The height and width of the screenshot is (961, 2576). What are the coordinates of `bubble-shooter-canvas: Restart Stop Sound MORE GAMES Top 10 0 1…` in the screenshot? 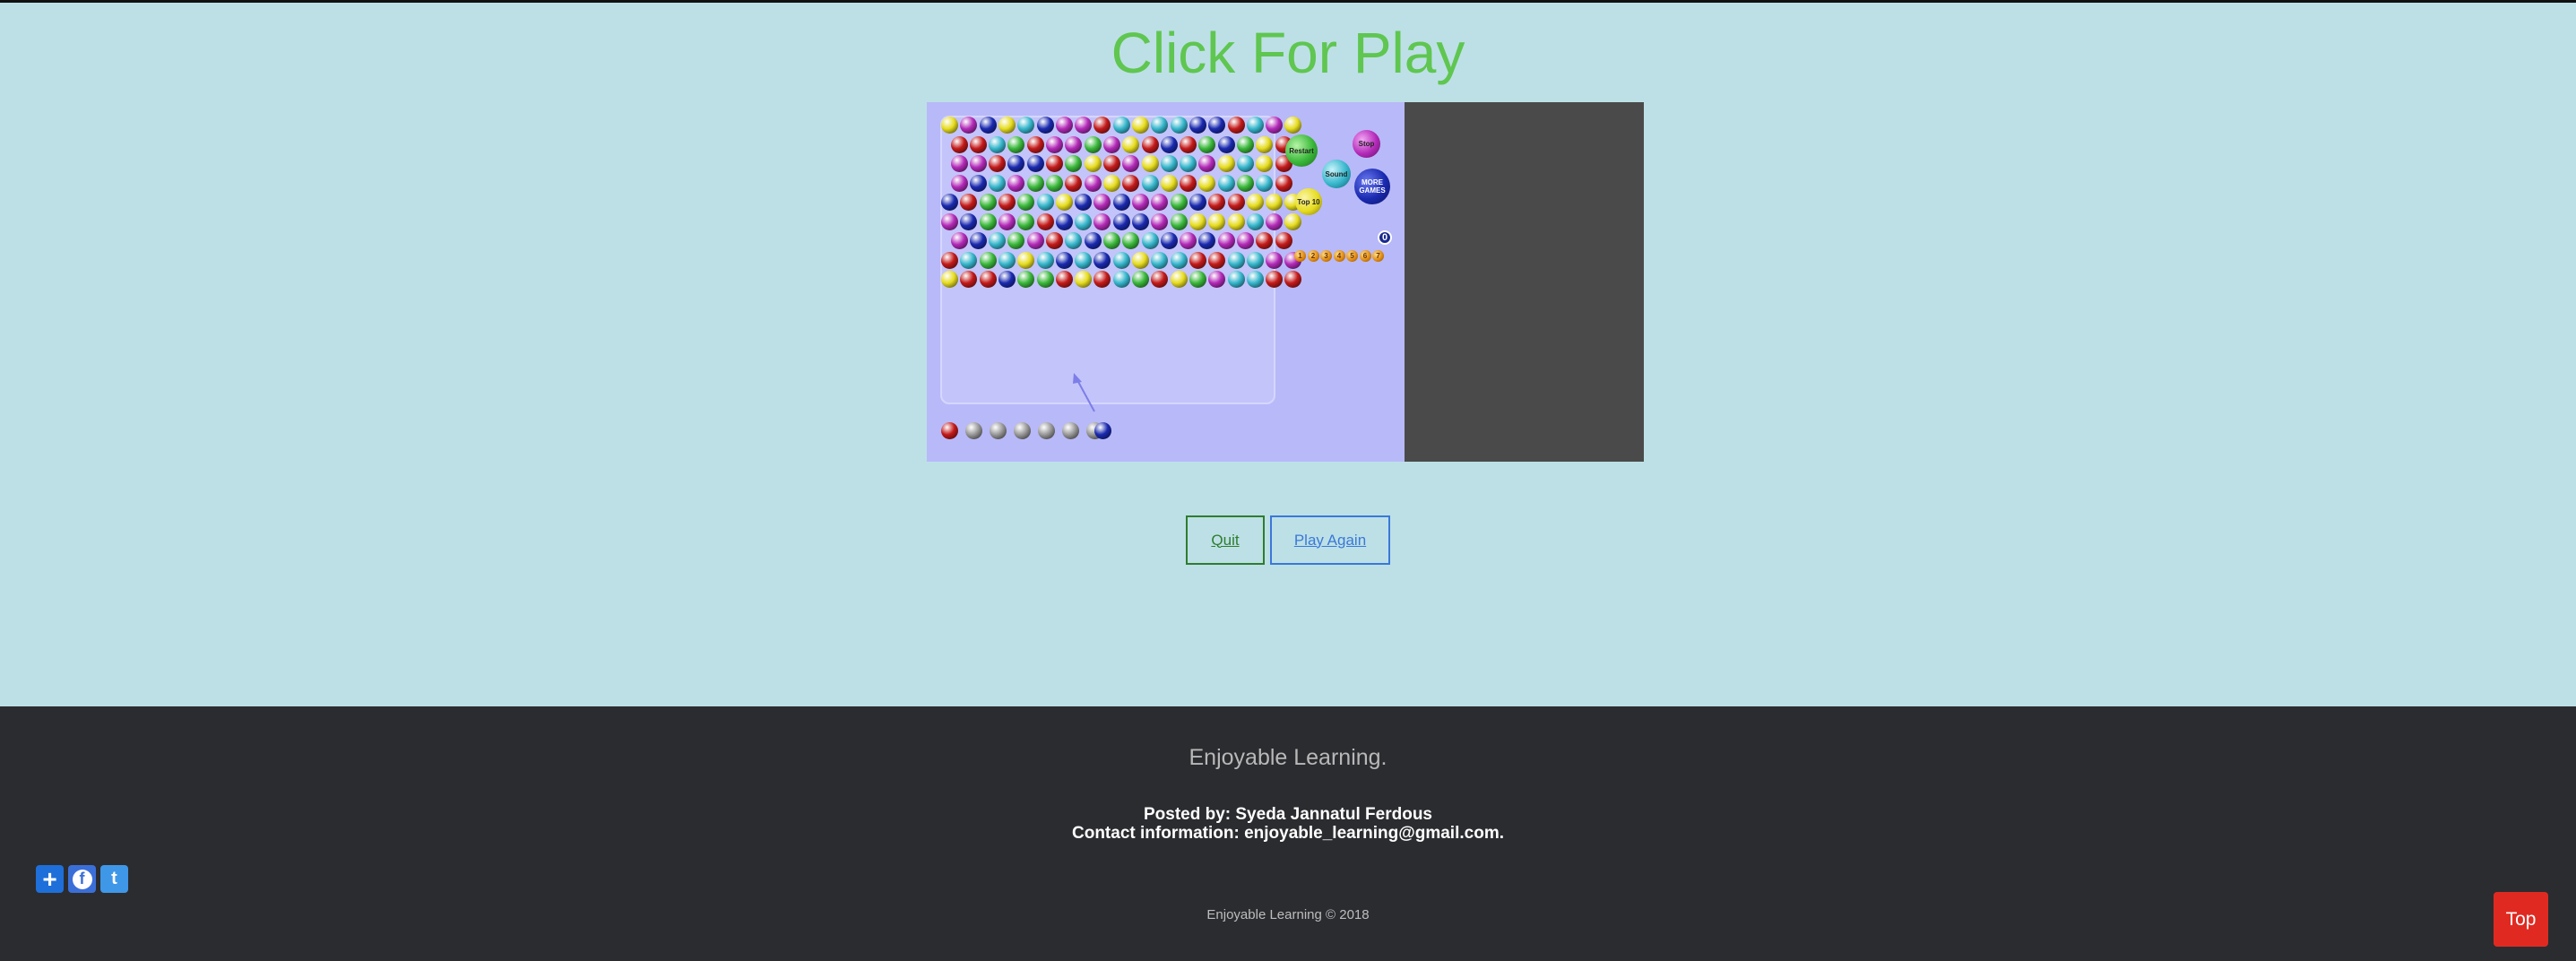 It's located at (1166, 282).